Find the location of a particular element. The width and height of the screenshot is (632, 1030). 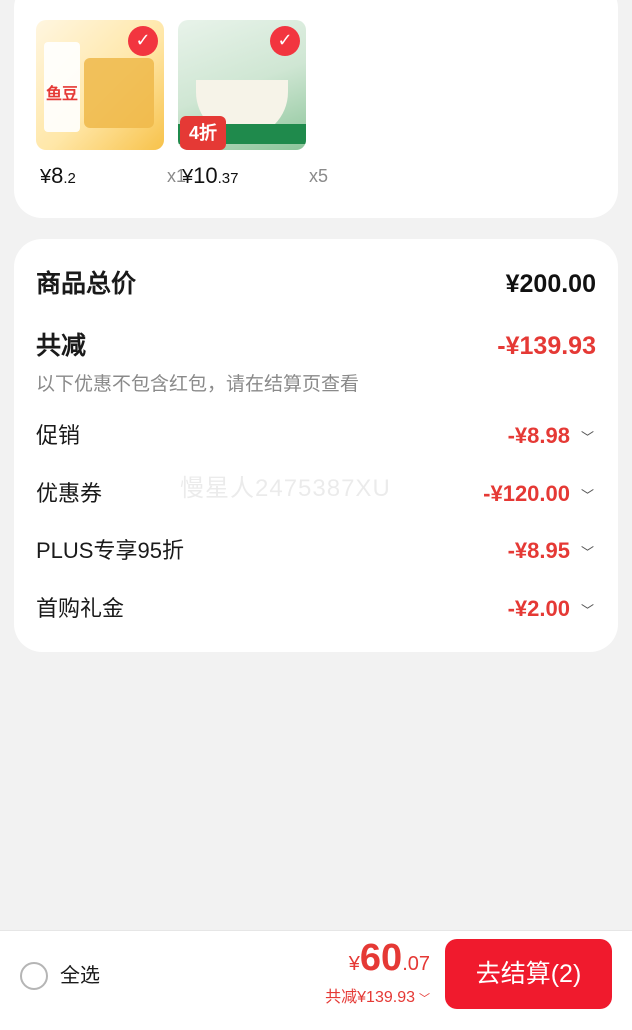

checkout-saved-detail: 共减¥139.93 ﹀ is located at coordinates (377, 995).